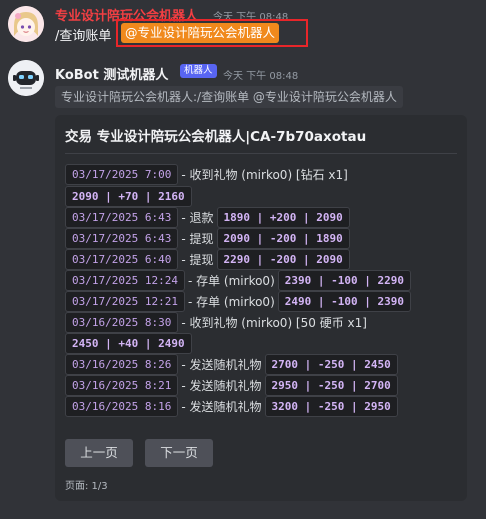 The image size is (486, 519). I want to click on transaction-row: 03/17/2025 7:00 - 收到礼物 (mirko0) [钻石 x1], so click(208, 174).